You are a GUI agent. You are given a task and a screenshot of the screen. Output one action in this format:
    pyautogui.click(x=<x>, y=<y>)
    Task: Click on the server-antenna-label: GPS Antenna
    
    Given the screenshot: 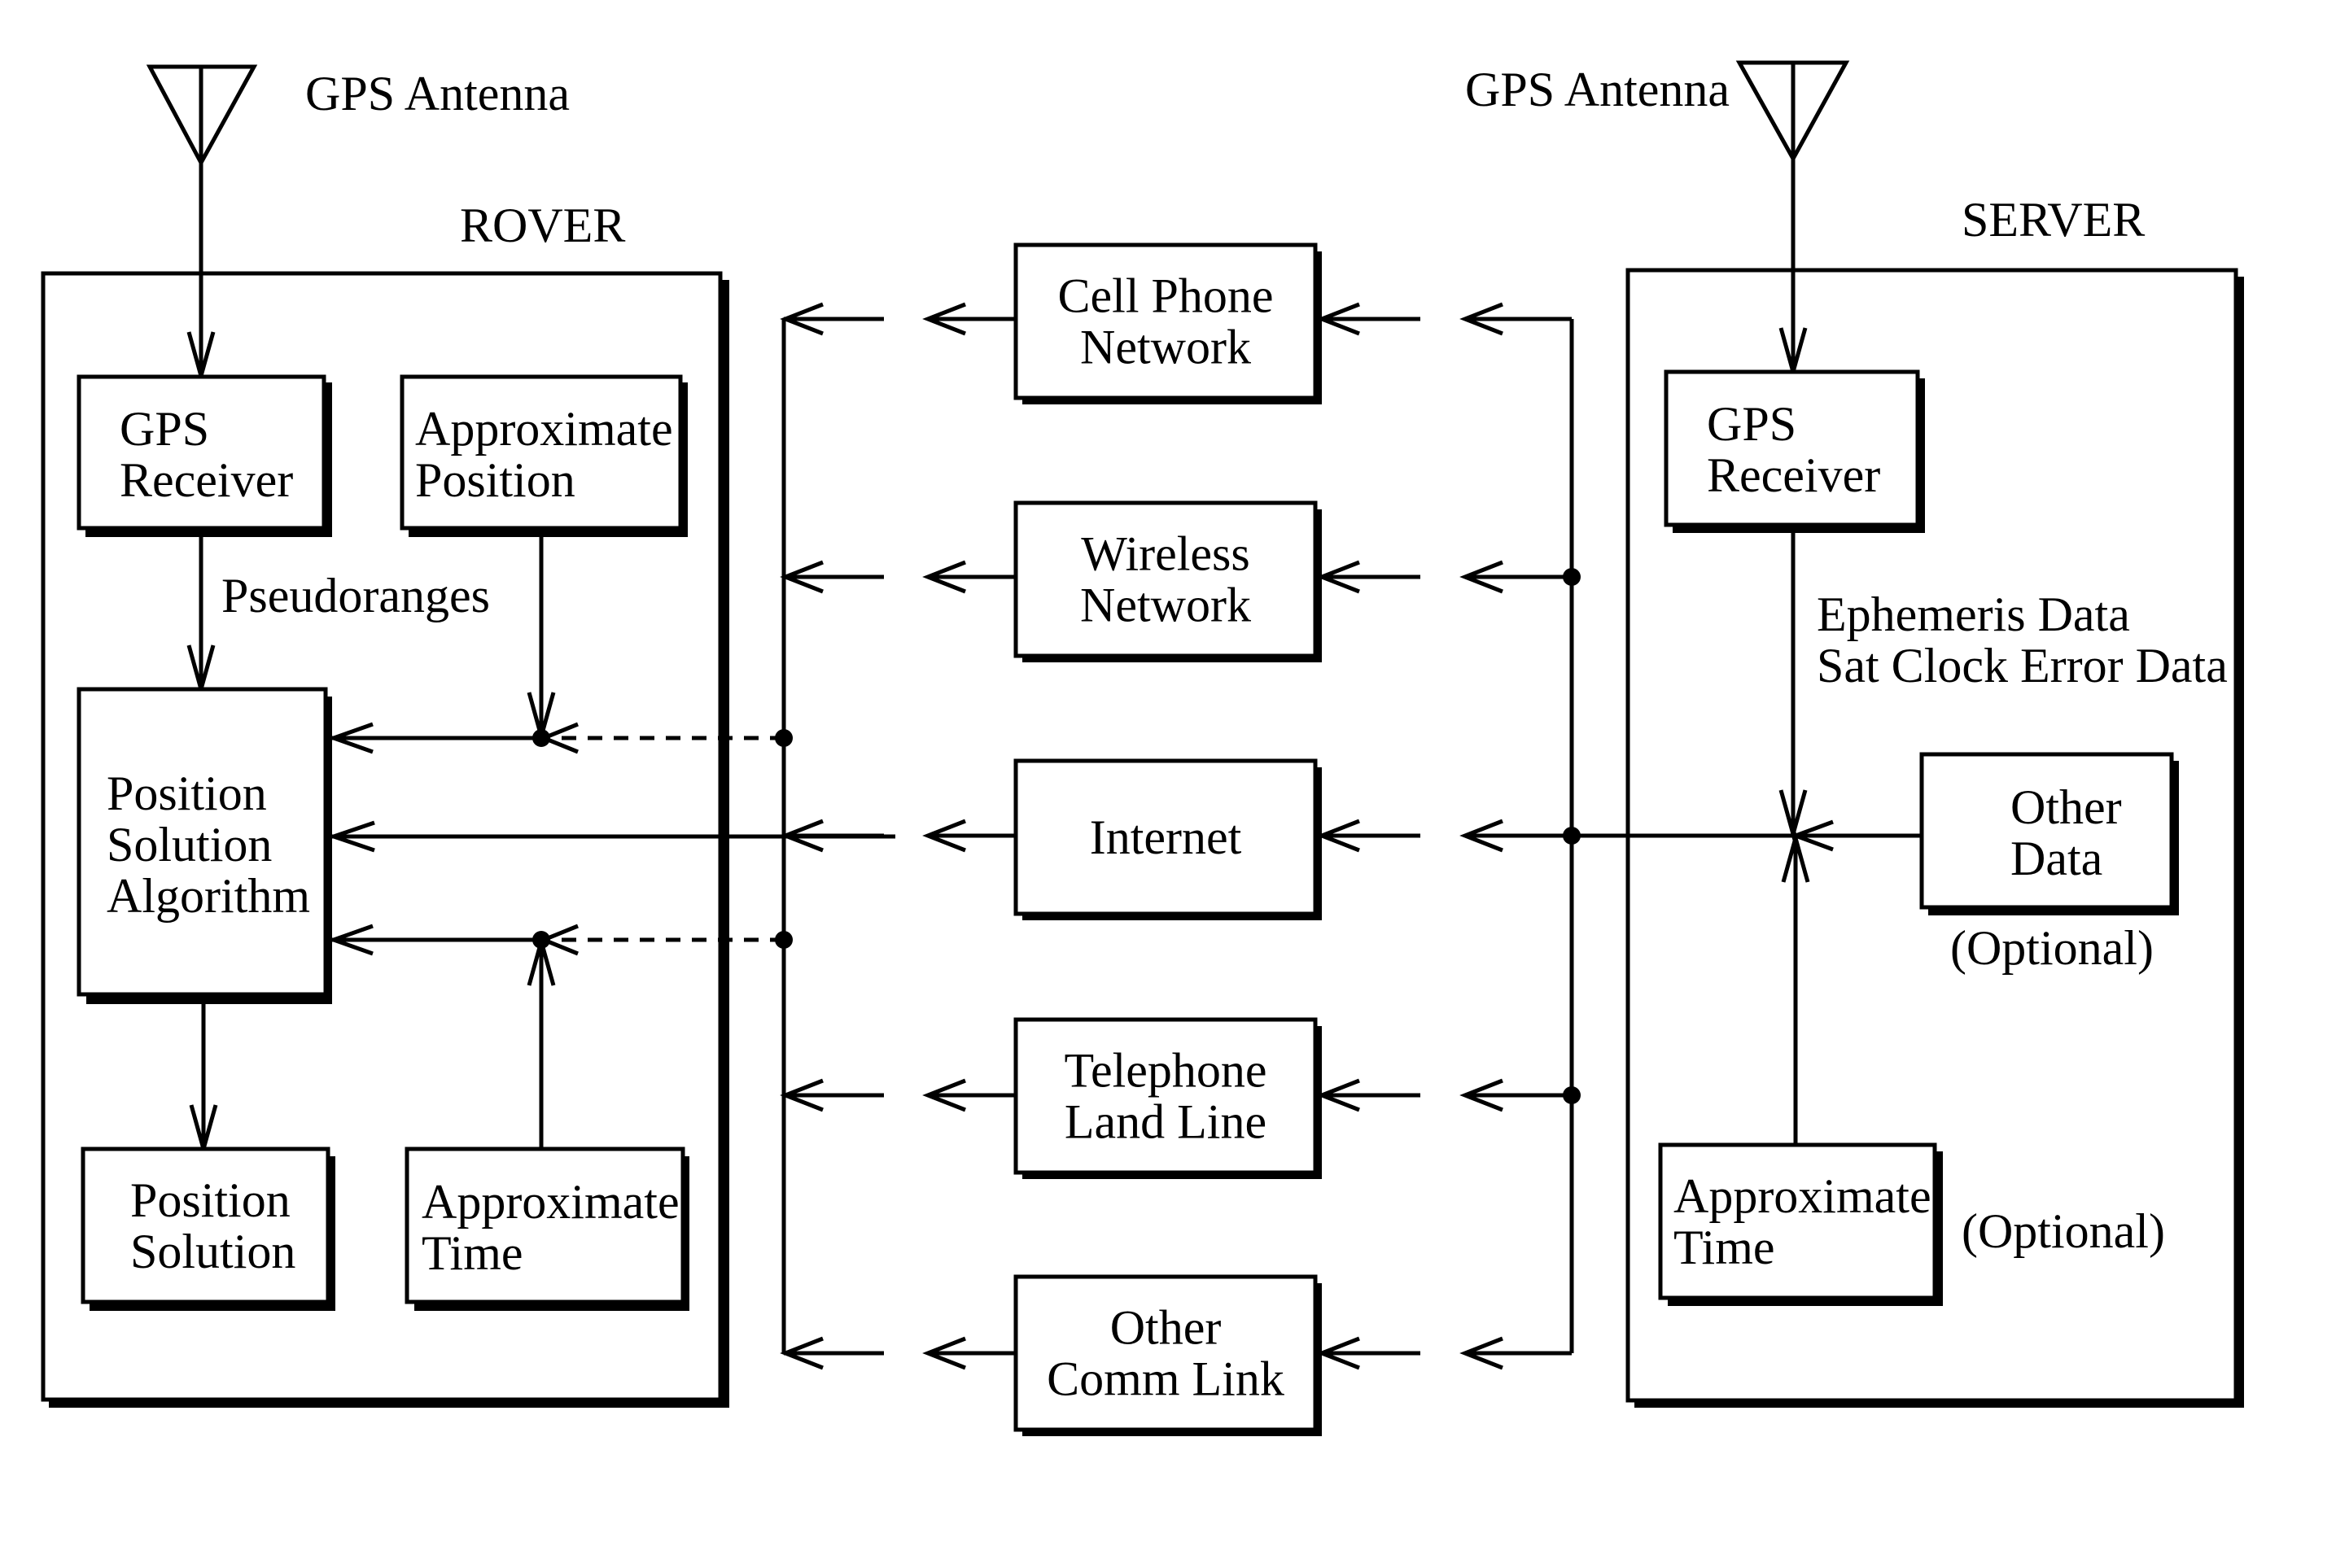 What is the action you would take?
    pyautogui.click(x=1597, y=89)
    